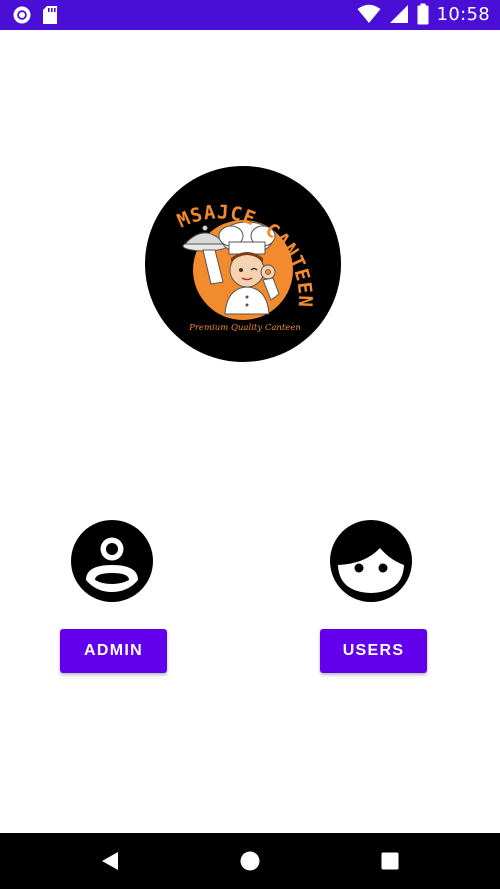 This screenshot has width=500, height=889. What do you see at coordinates (373, 651) in the screenshot?
I see `users-button: USERS` at bounding box center [373, 651].